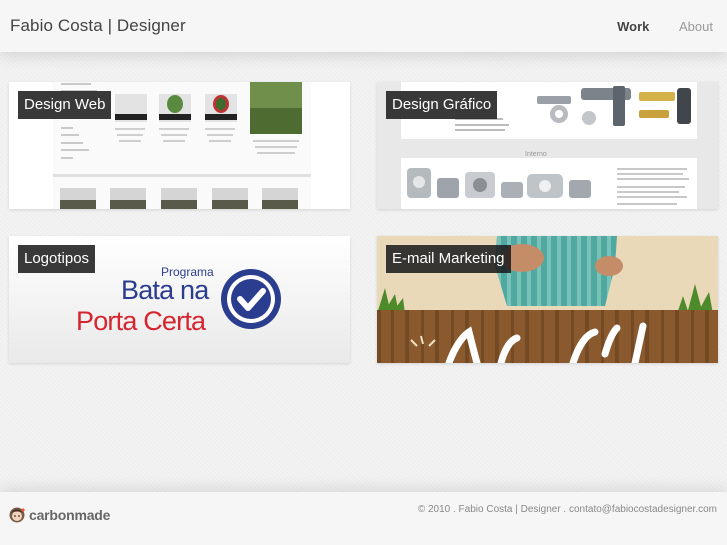 This screenshot has height=545, width=727. What do you see at coordinates (363, 26) in the screenshot?
I see `site-header: Fabio Costa | Designer Work About` at bounding box center [363, 26].